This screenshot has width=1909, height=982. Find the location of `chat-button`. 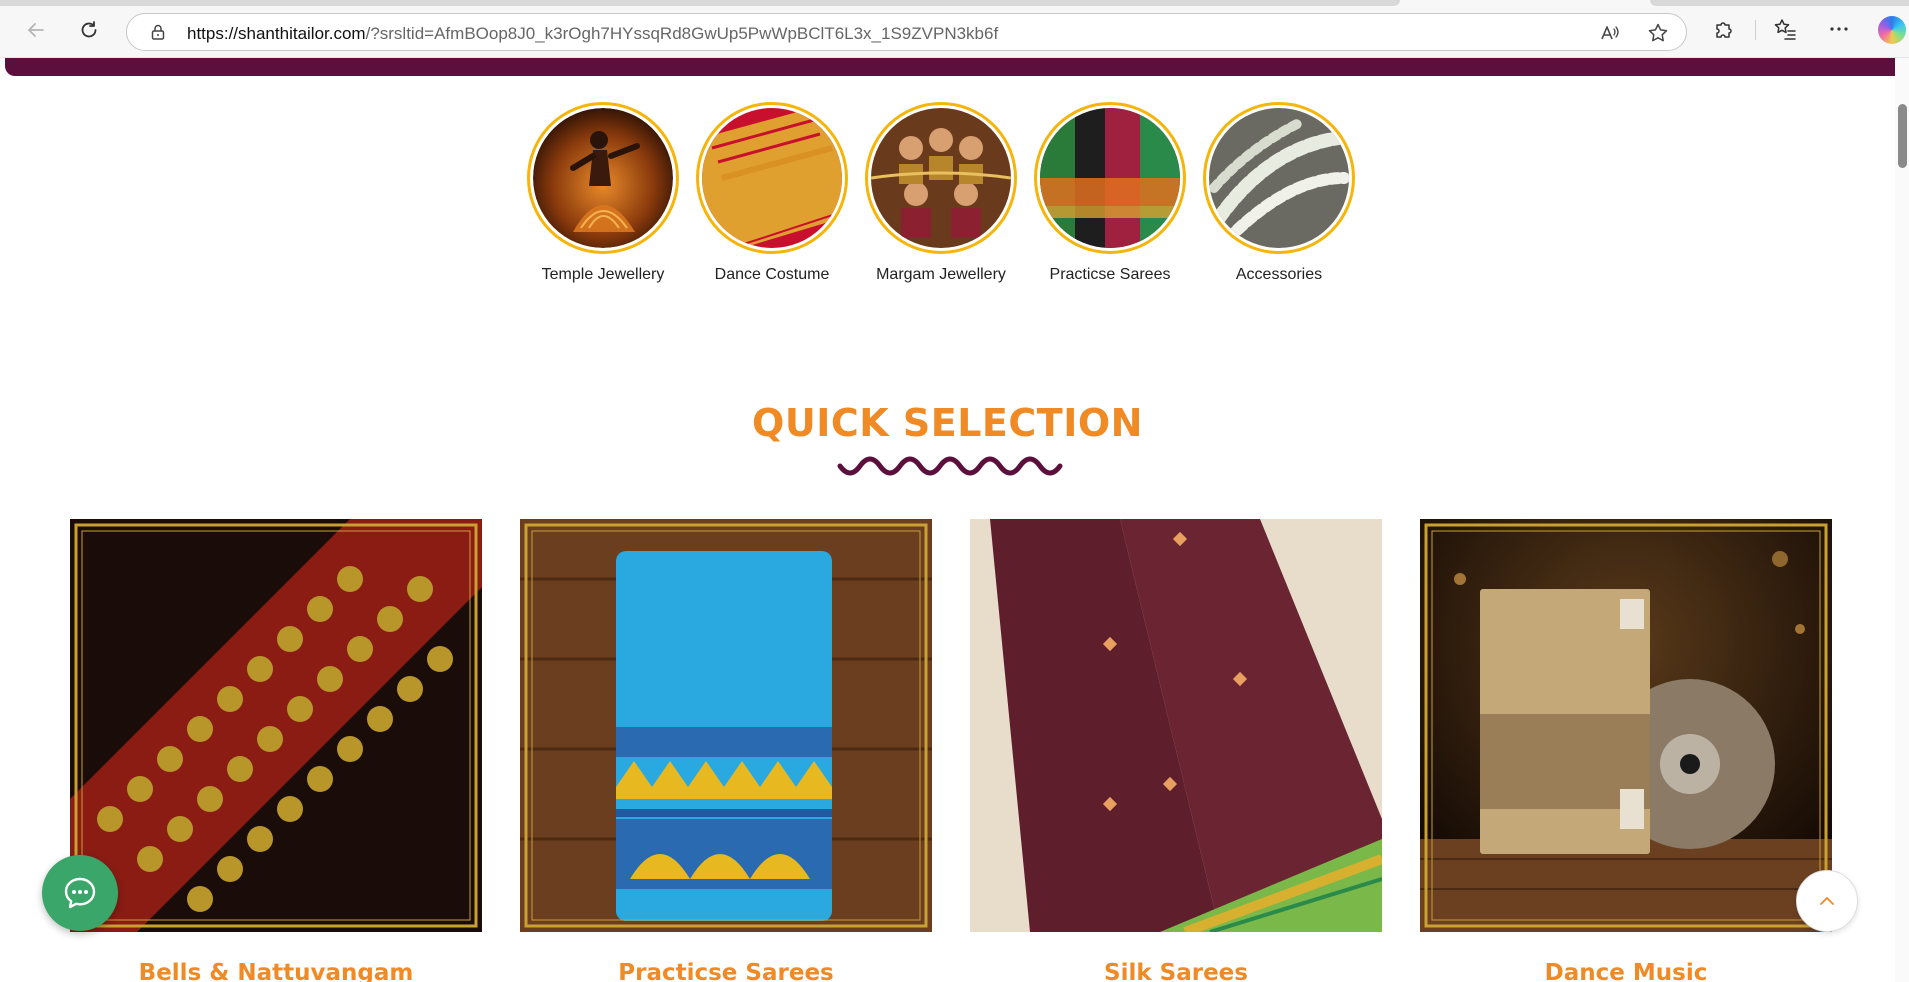

chat-button is located at coordinates (80, 893).